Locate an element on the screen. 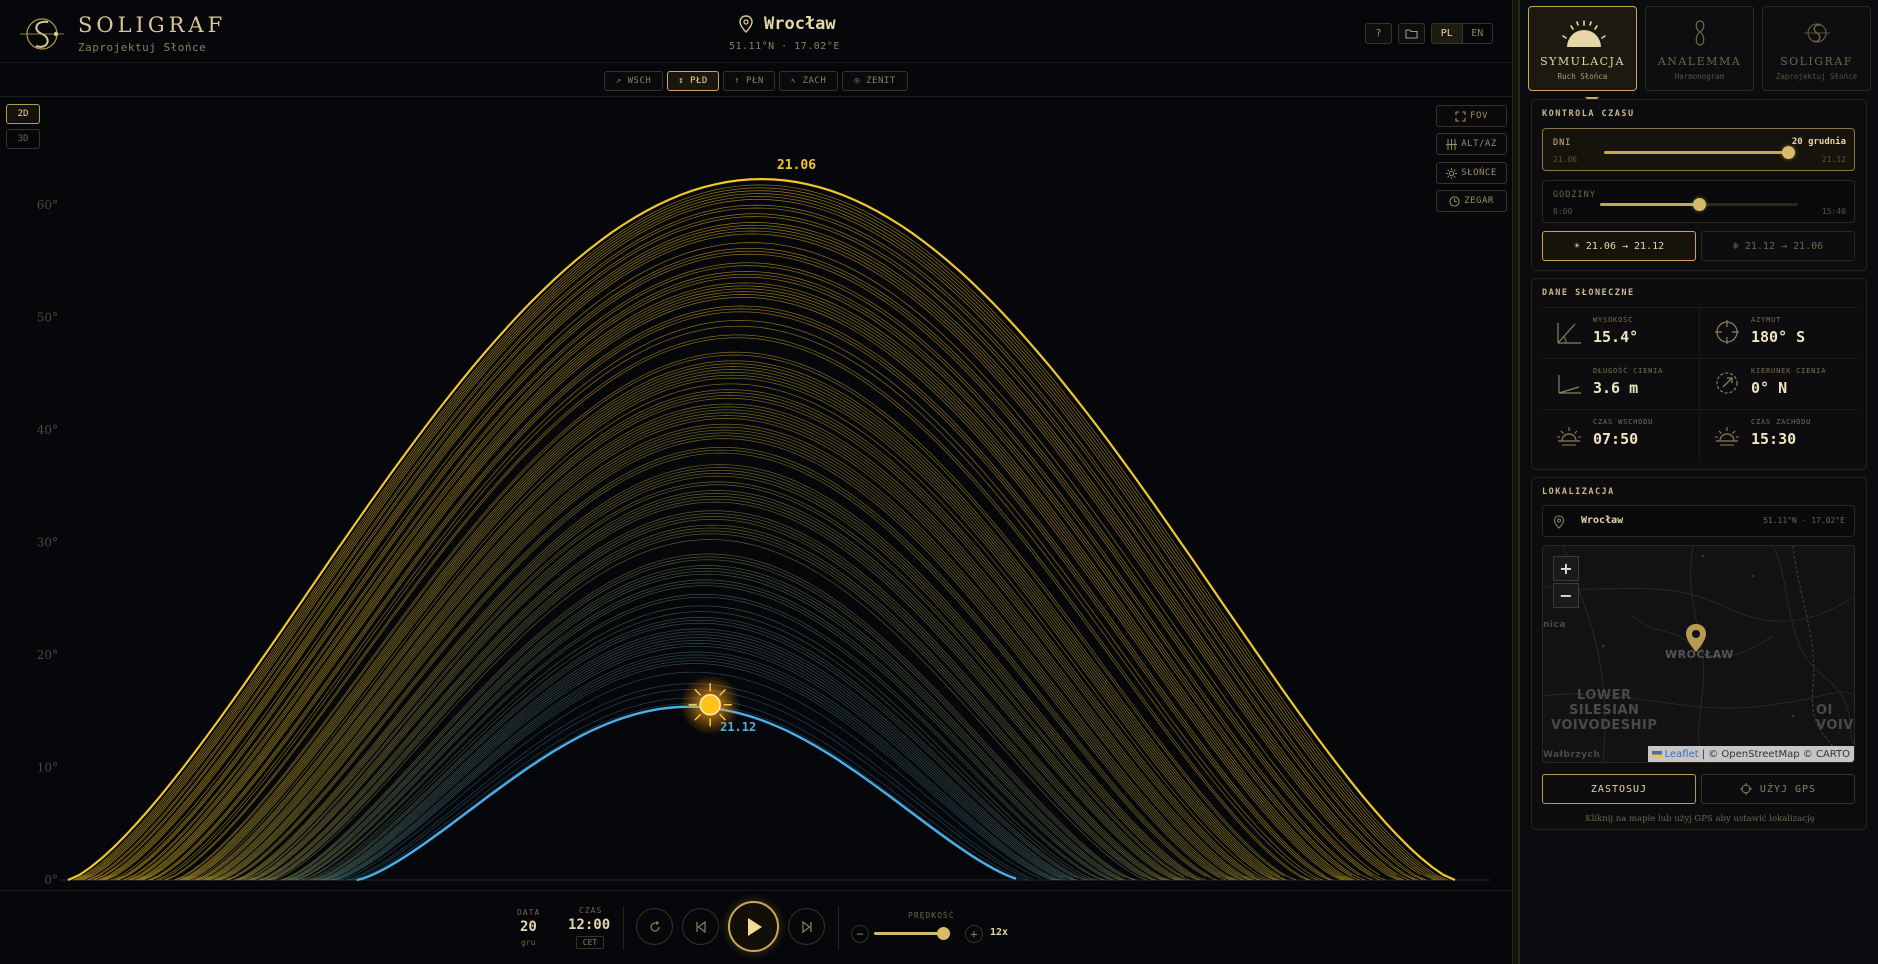 The width and height of the screenshot is (1878, 964). grid-icon is located at coordinates (1452, 144).